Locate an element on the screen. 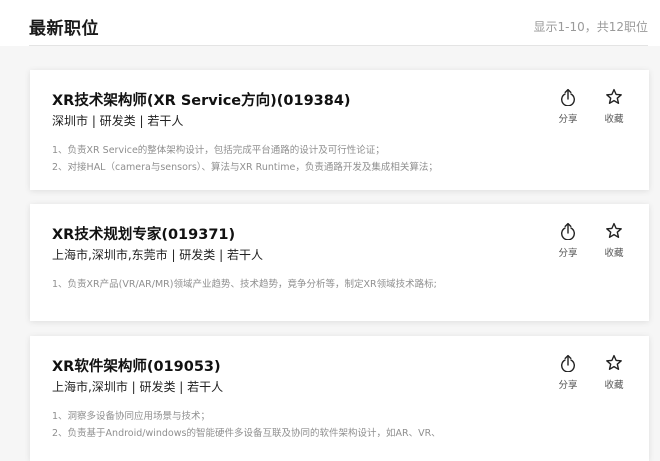 This screenshot has width=660, height=461. header-divider is located at coordinates (338, 45).